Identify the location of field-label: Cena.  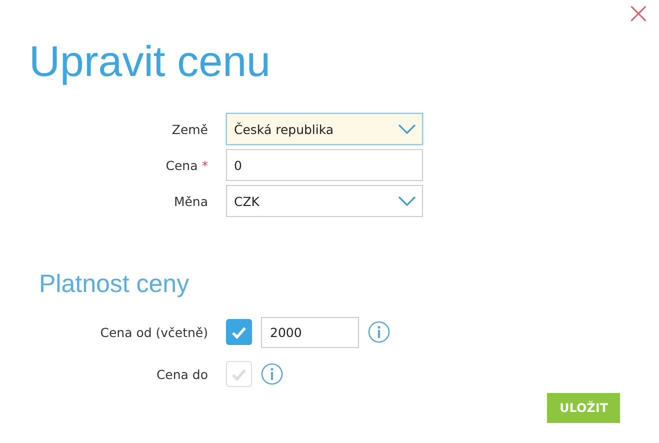
(182, 165).